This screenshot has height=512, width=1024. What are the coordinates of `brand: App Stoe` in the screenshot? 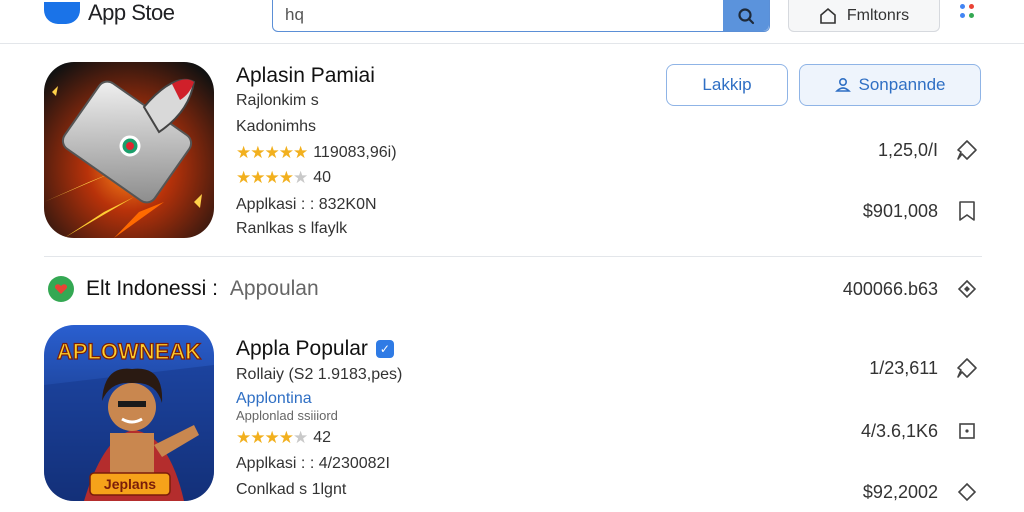 It's located at (109, 13).